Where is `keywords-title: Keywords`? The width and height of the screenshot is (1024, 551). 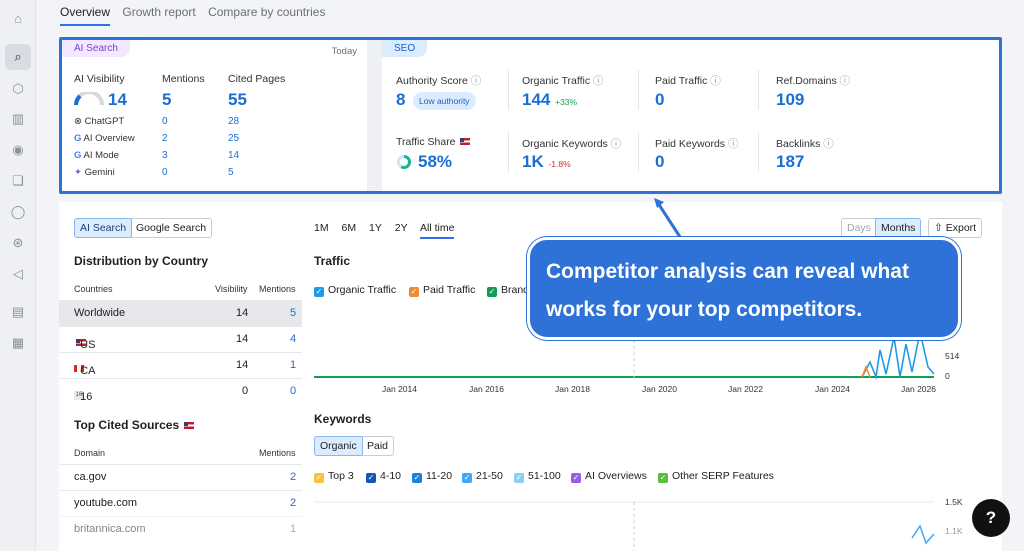
keywords-title: Keywords is located at coordinates (343, 419).